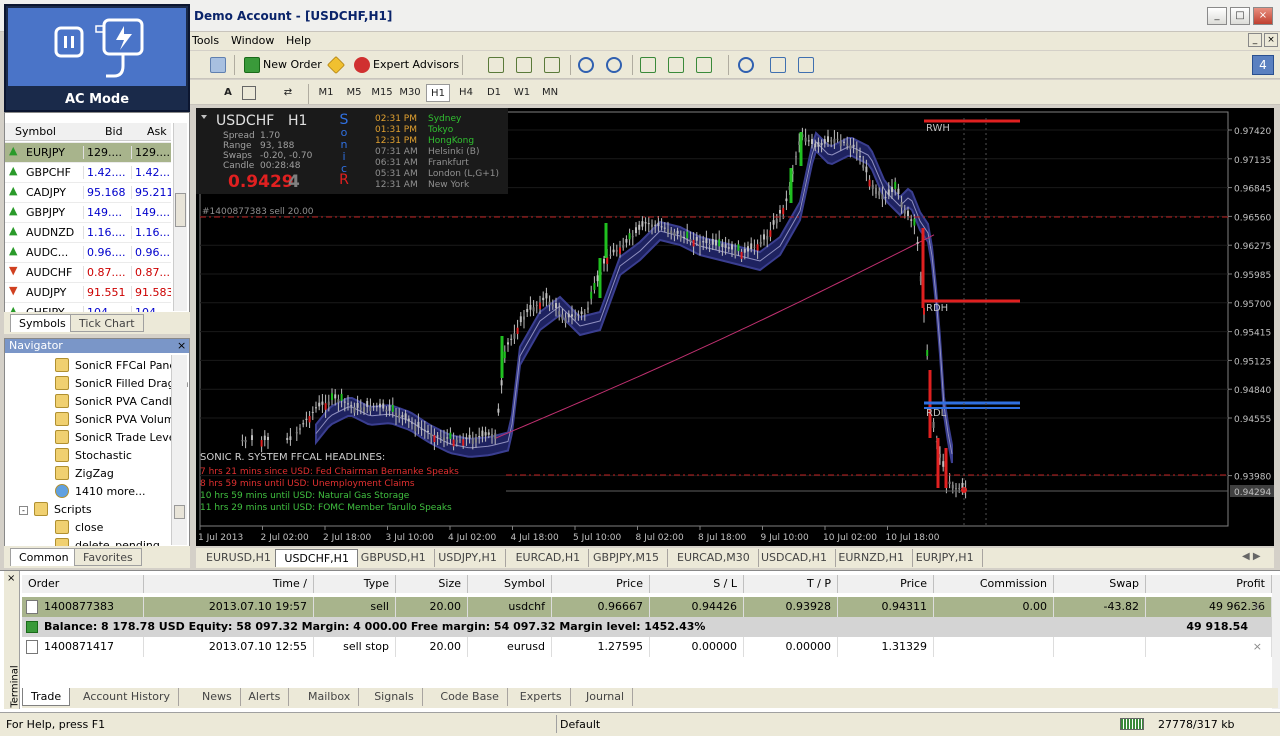  What do you see at coordinates (114, 132) in the screenshot?
I see `column-bid: Bid` at bounding box center [114, 132].